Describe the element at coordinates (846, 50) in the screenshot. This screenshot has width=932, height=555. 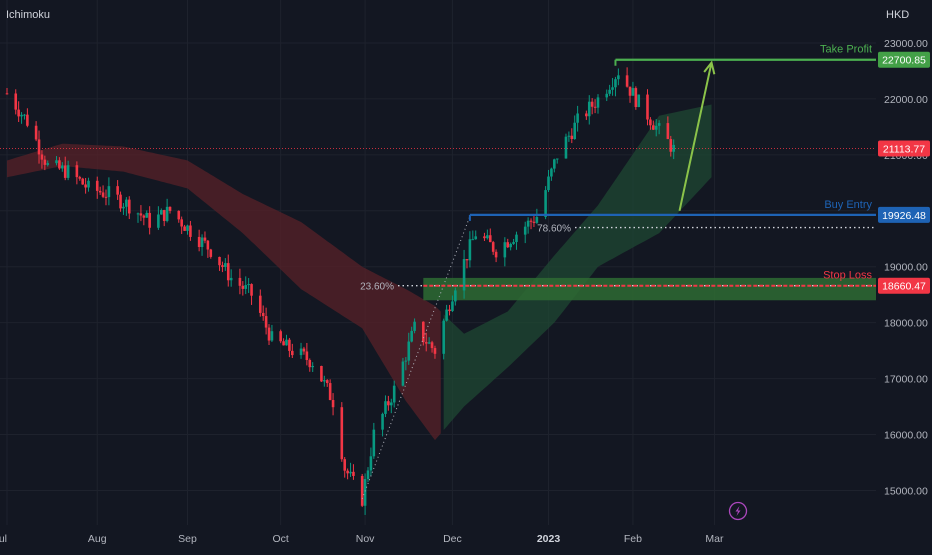
I see `take-profit-label: Take Profit` at that location.